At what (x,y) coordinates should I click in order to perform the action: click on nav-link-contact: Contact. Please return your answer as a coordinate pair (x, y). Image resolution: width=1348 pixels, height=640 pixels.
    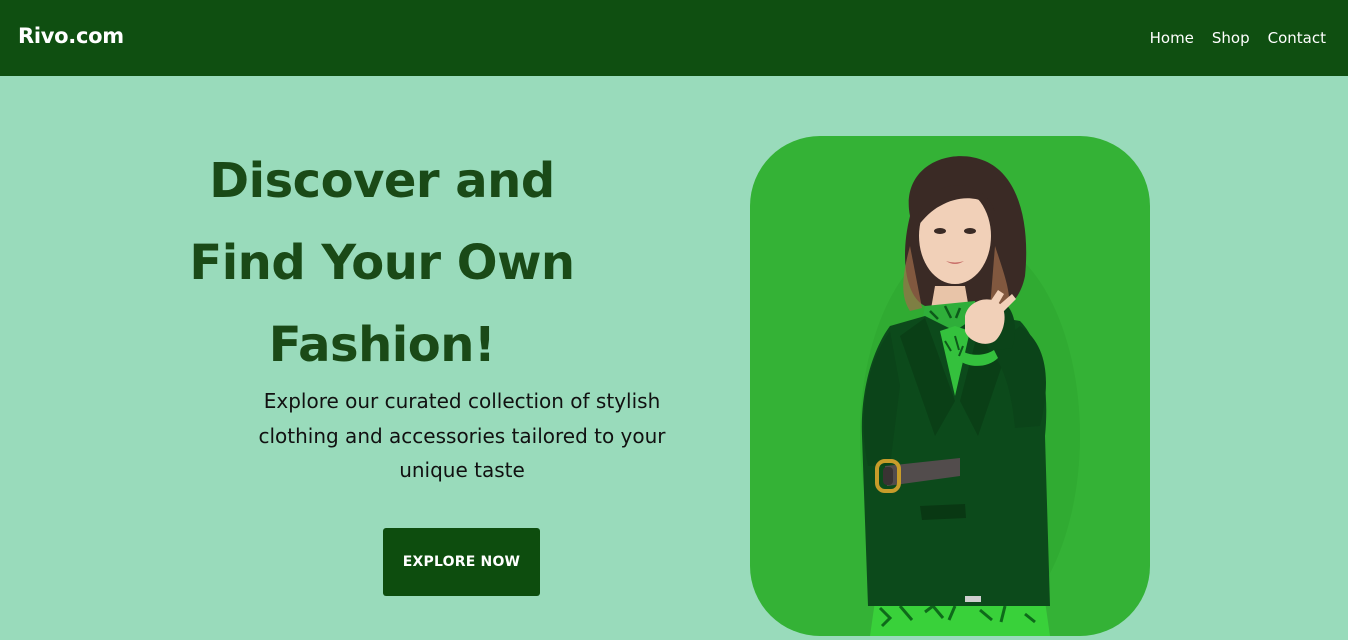
    Looking at the image, I should click on (1297, 38).